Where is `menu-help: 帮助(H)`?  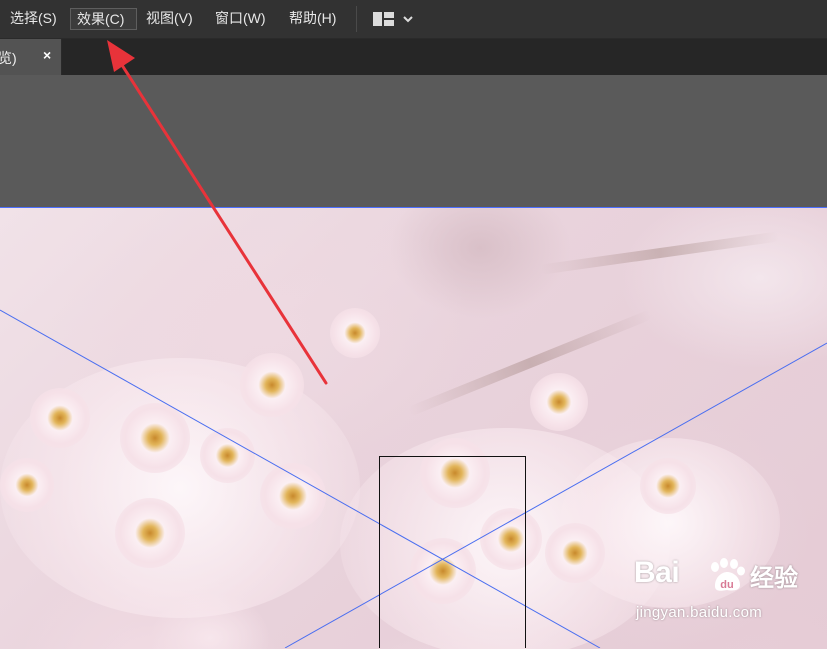 menu-help: 帮助(H) is located at coordinates (312, 19).